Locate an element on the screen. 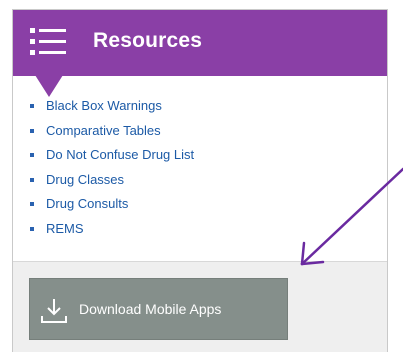 Image resolution: width=403 pixels, height=352 pixels. link-label: Drug Consults is located at coordinates (87, 203).